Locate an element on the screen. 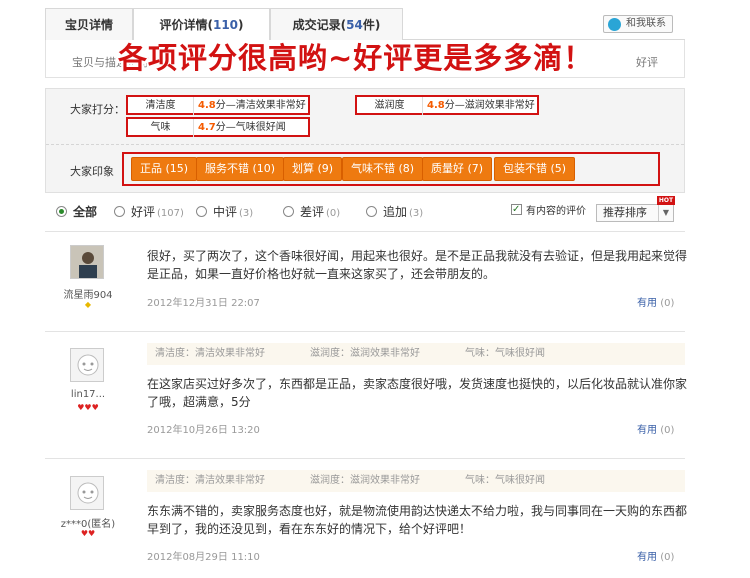 The image size is (750, 578). filter-positive: 好评 (107) is located at coordinates (149, 212).